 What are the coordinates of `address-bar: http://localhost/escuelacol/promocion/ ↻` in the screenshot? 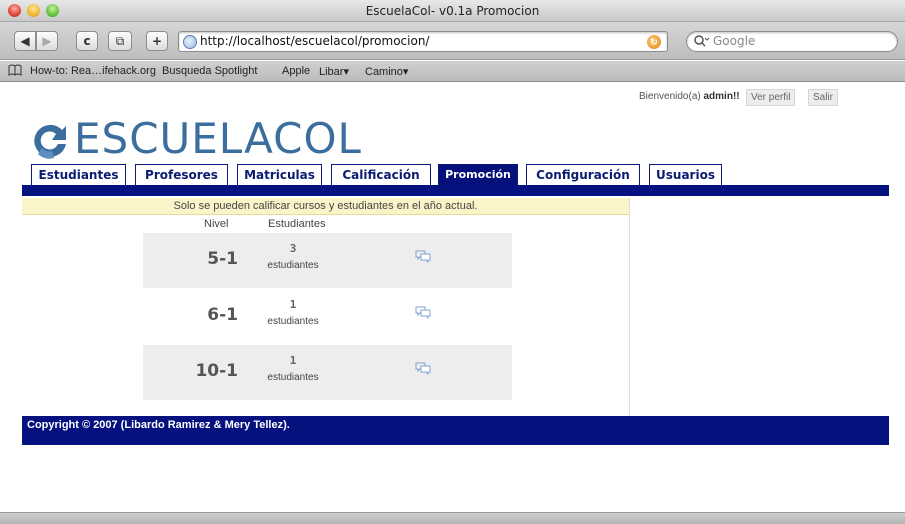 It's located at (423, 41).